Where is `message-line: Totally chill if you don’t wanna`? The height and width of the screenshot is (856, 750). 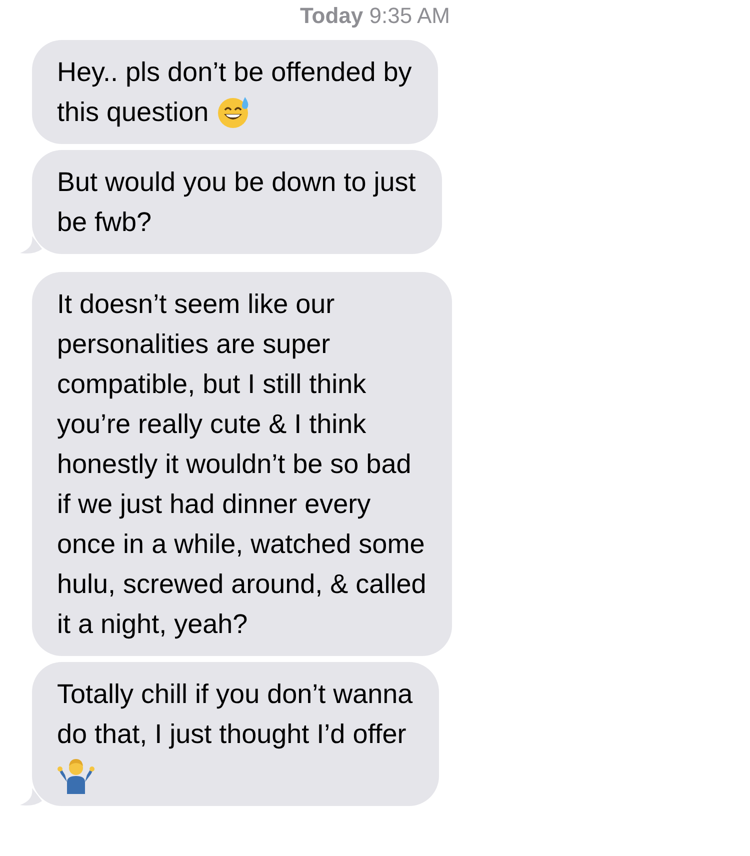
message-line: Totally chill if you don’t wanna is located at coordinates (235, 694).